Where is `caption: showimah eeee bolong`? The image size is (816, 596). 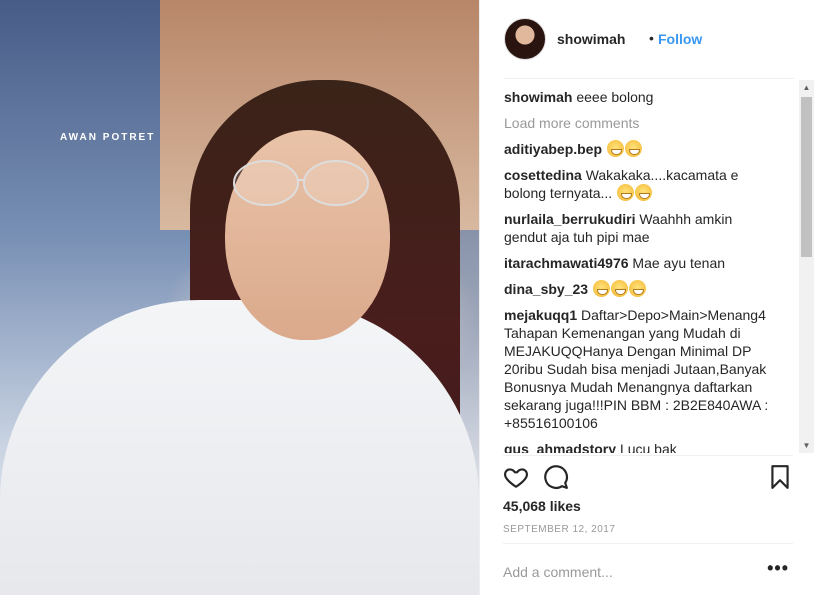 caption: showimah eeee bolong is located at coordinates (641, 97).